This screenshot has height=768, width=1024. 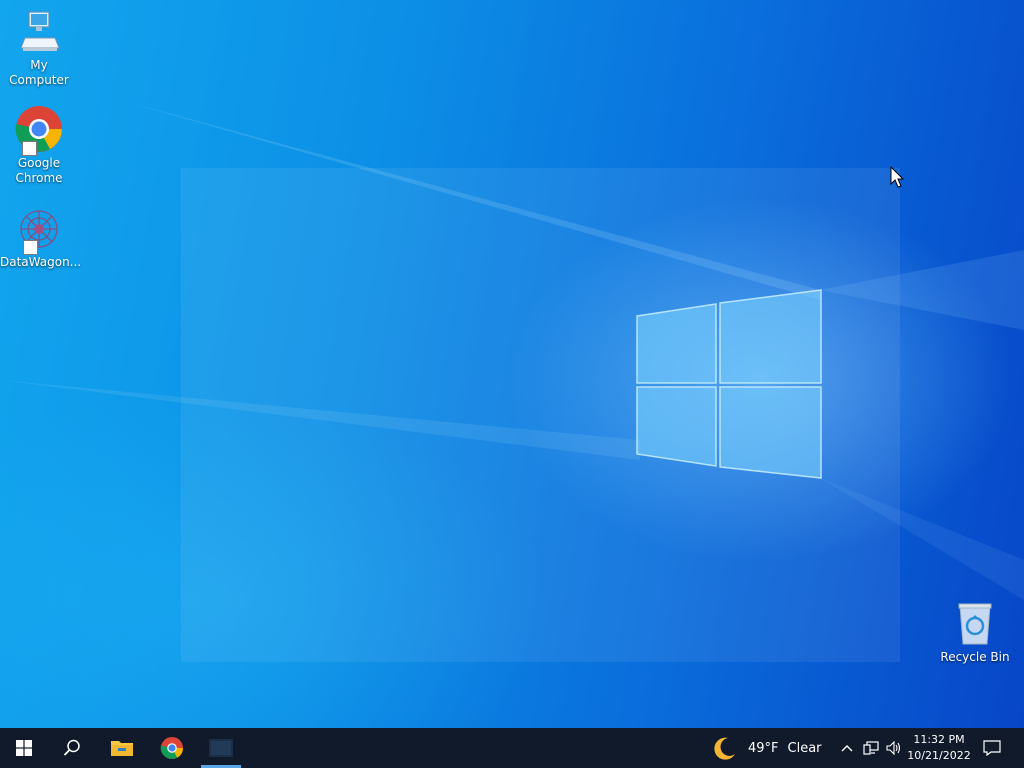 I want to click on taskbar: 49°F Clear 11:32 PM 10/21/2022, so click(x=512, y=748).